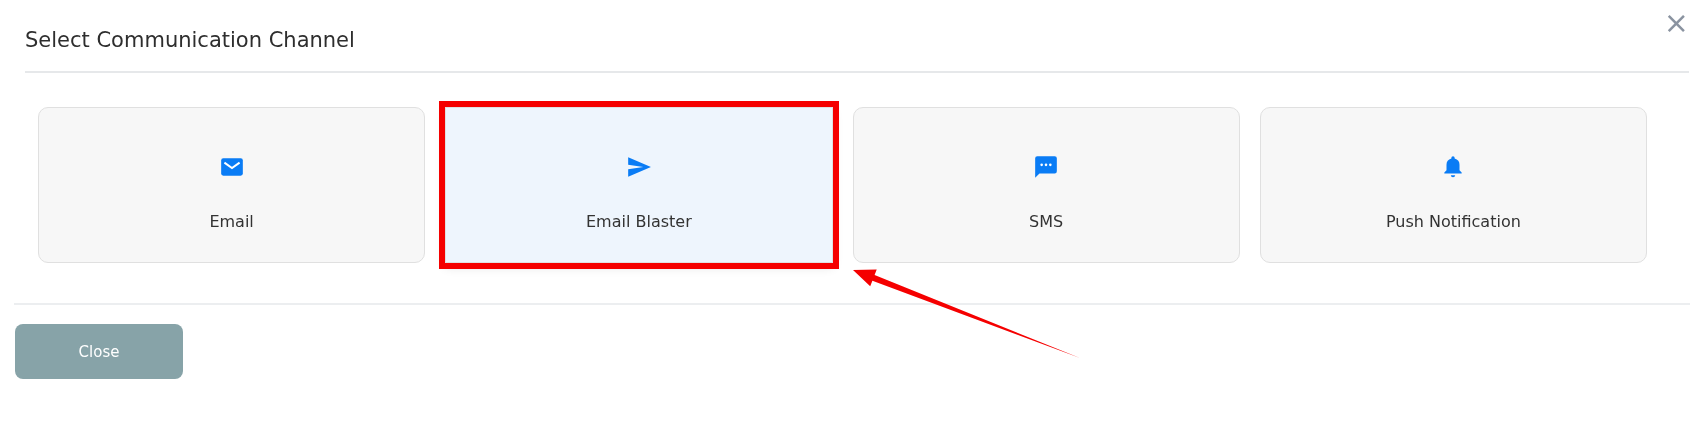 The width and height of the screenshot is (1703, 421). I want to click on channel-label: Push Notification, so click(1453, 221).